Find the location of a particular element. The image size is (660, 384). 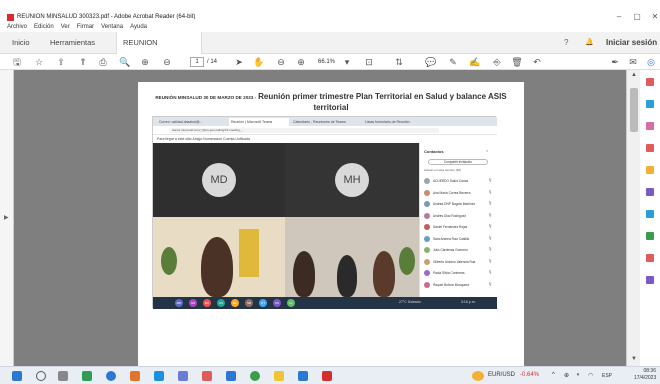

minimize-button: – is located at coordinates (619, 16).